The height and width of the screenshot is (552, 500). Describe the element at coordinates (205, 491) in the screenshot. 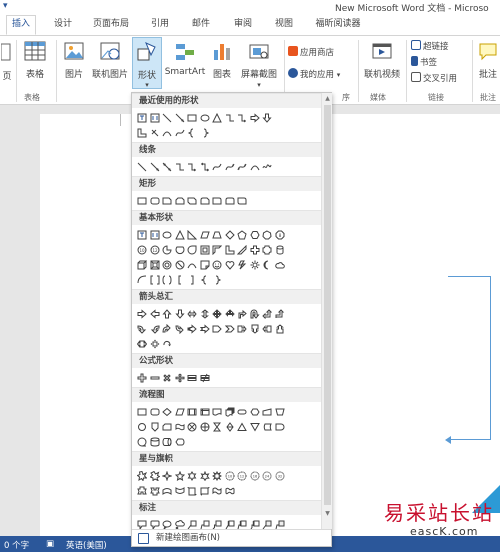

I see `hscroll-shape-icon` at that location.